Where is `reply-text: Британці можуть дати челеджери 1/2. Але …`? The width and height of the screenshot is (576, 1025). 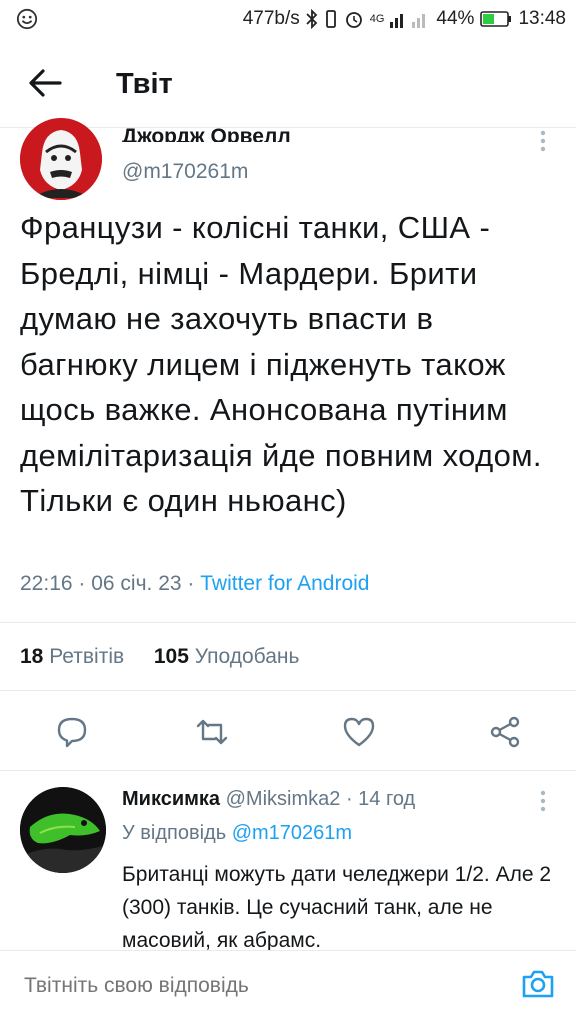 reply-text: Британці можуть дати челеджери 1/2. Але … is located at coordinates (337, 906).